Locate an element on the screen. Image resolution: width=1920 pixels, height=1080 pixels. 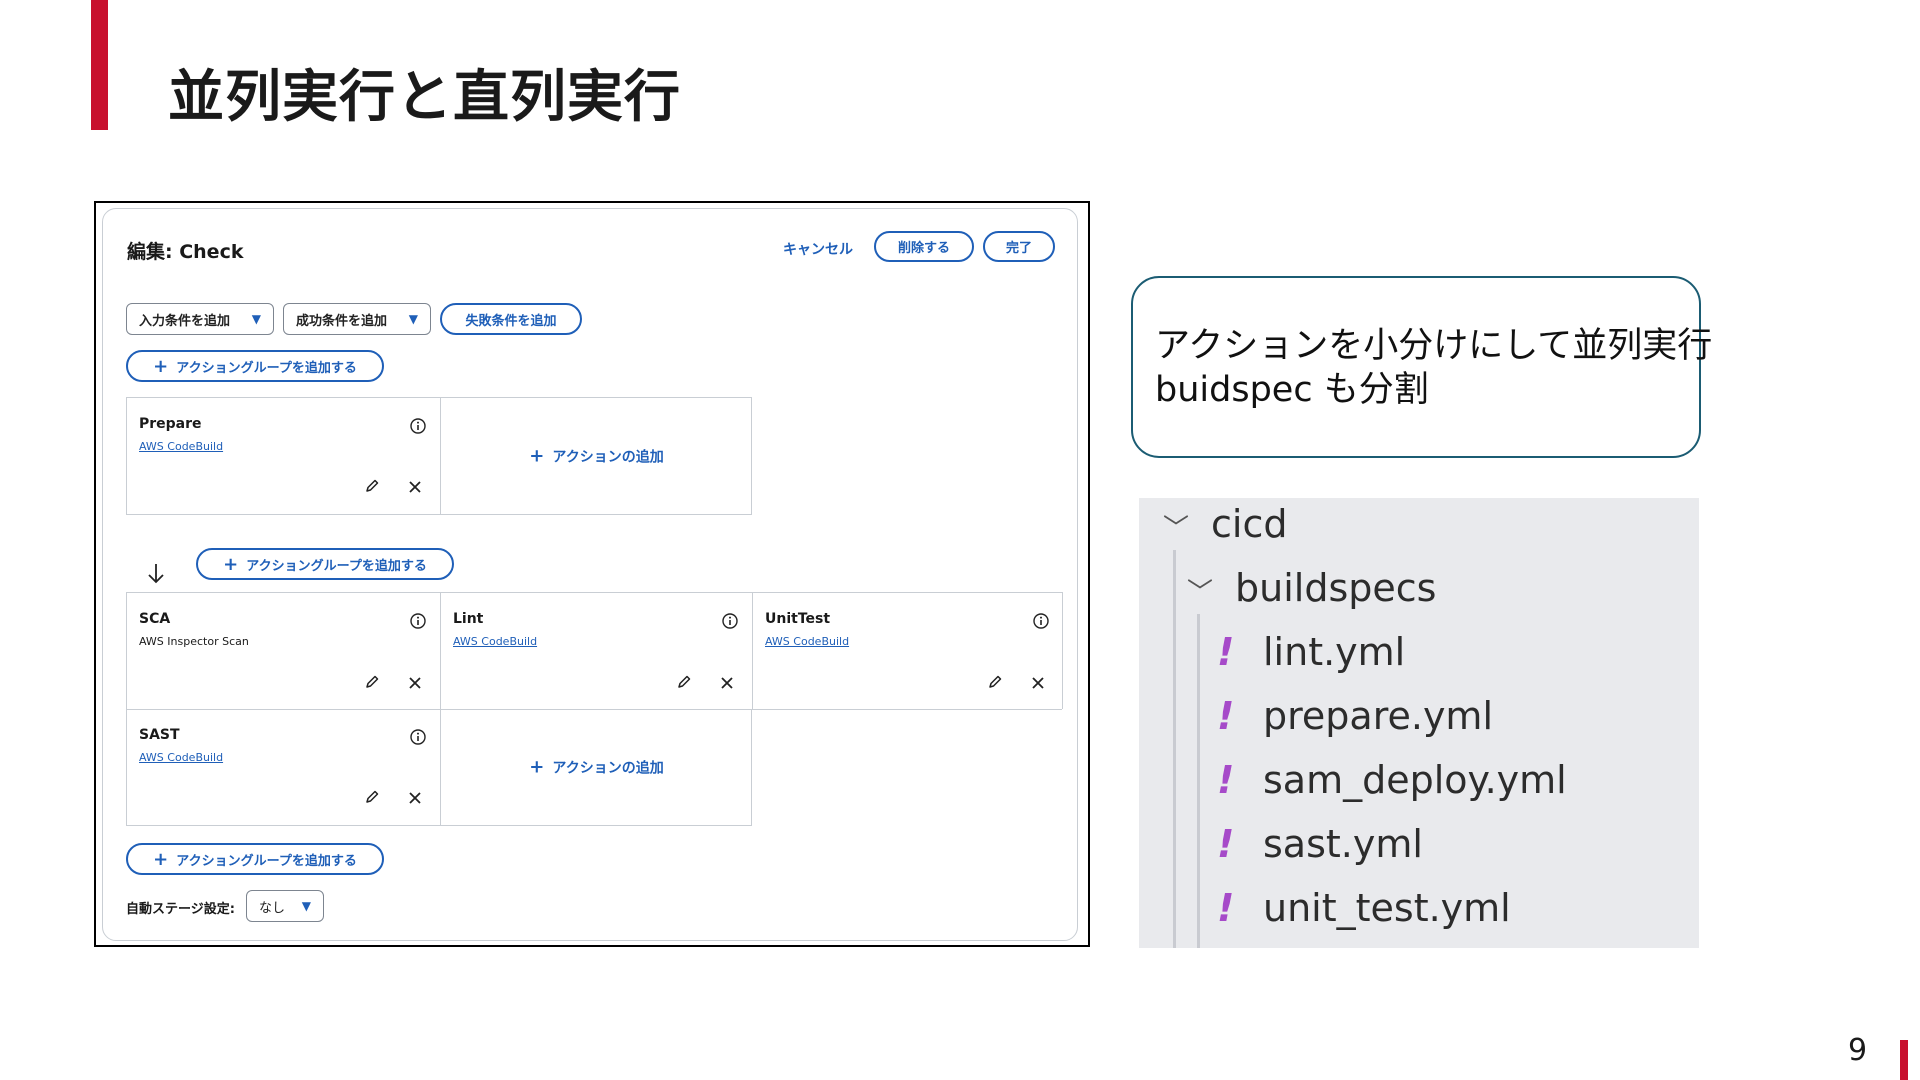
done-button-label: 完了 is located at coordinates (1018, 248).